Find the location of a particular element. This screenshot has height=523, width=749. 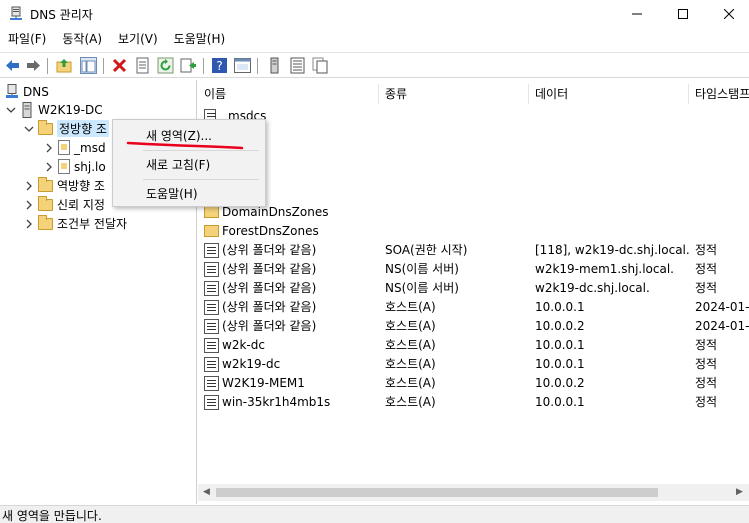

menu-bar: 파일(F) 동작(A) 보기(V) 도움말(H) is located at coordinates (374, 39).